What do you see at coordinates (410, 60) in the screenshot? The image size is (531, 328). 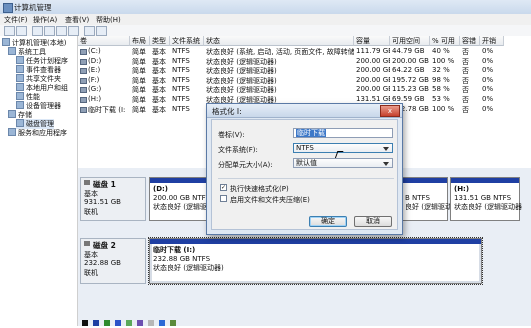 I see `cell-free-space: 200.00 GB` at bounding box center [410, 60].